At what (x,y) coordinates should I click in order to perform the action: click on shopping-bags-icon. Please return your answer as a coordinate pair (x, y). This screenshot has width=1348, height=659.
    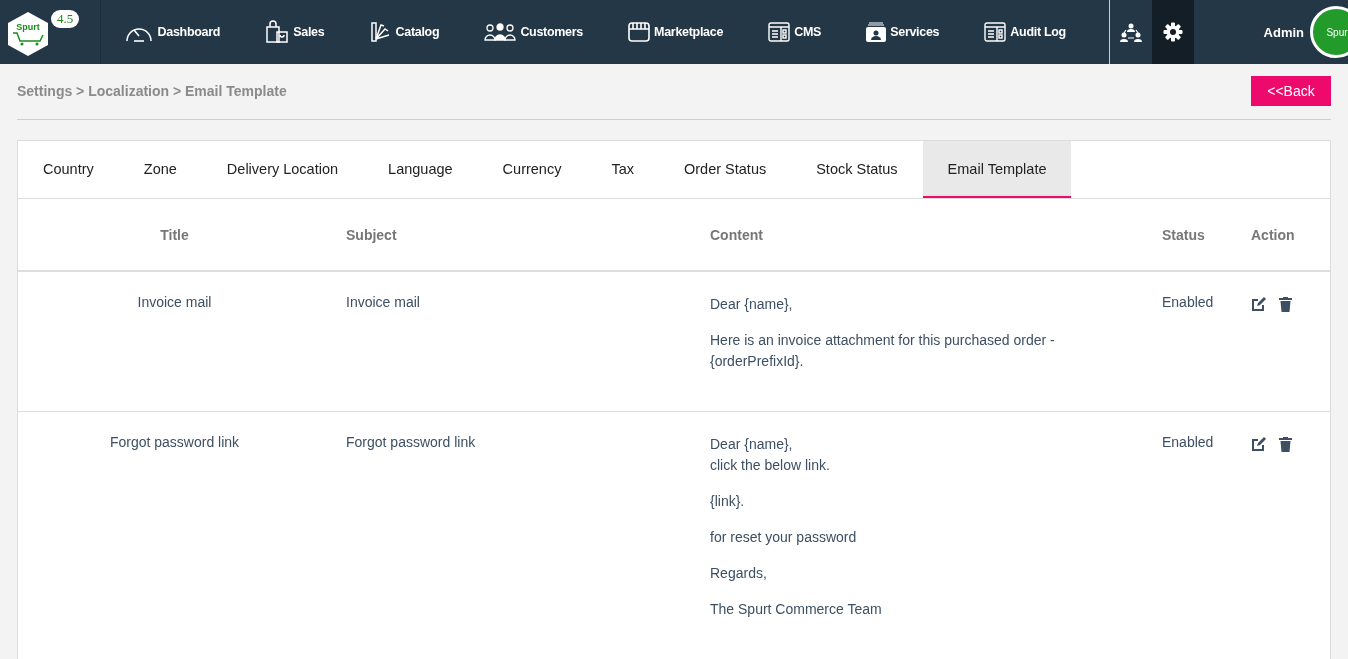
    Looking at the image, I should click on (277, 32).